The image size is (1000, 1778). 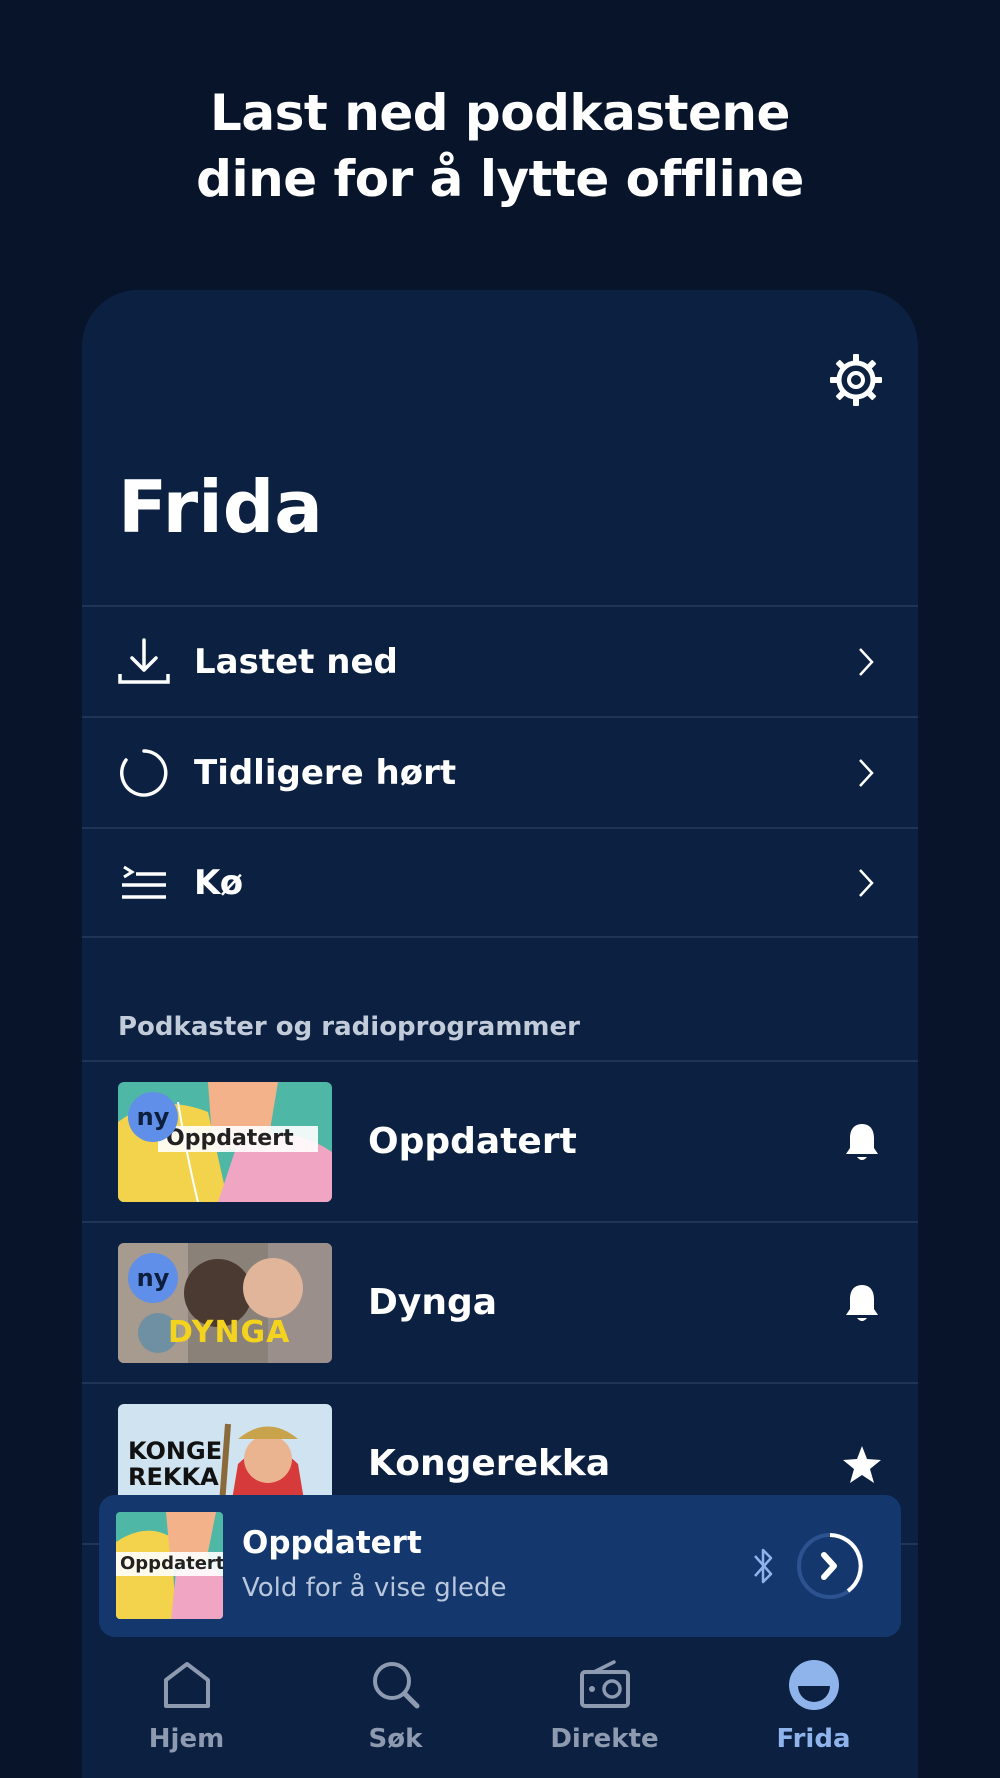 What do you see at coordinates (433, 1302) in the screenshot?
I see `podcast-title: Dynga` at bounding box center [433, 1302].